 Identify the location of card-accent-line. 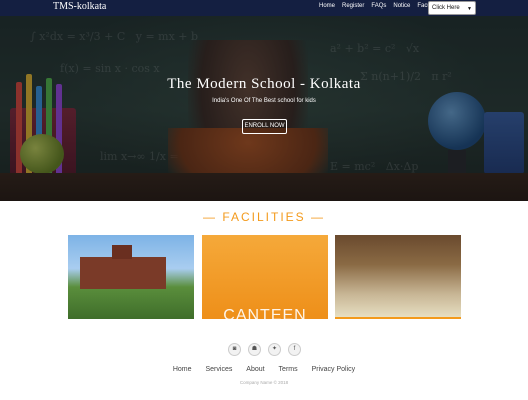
(398, 318).